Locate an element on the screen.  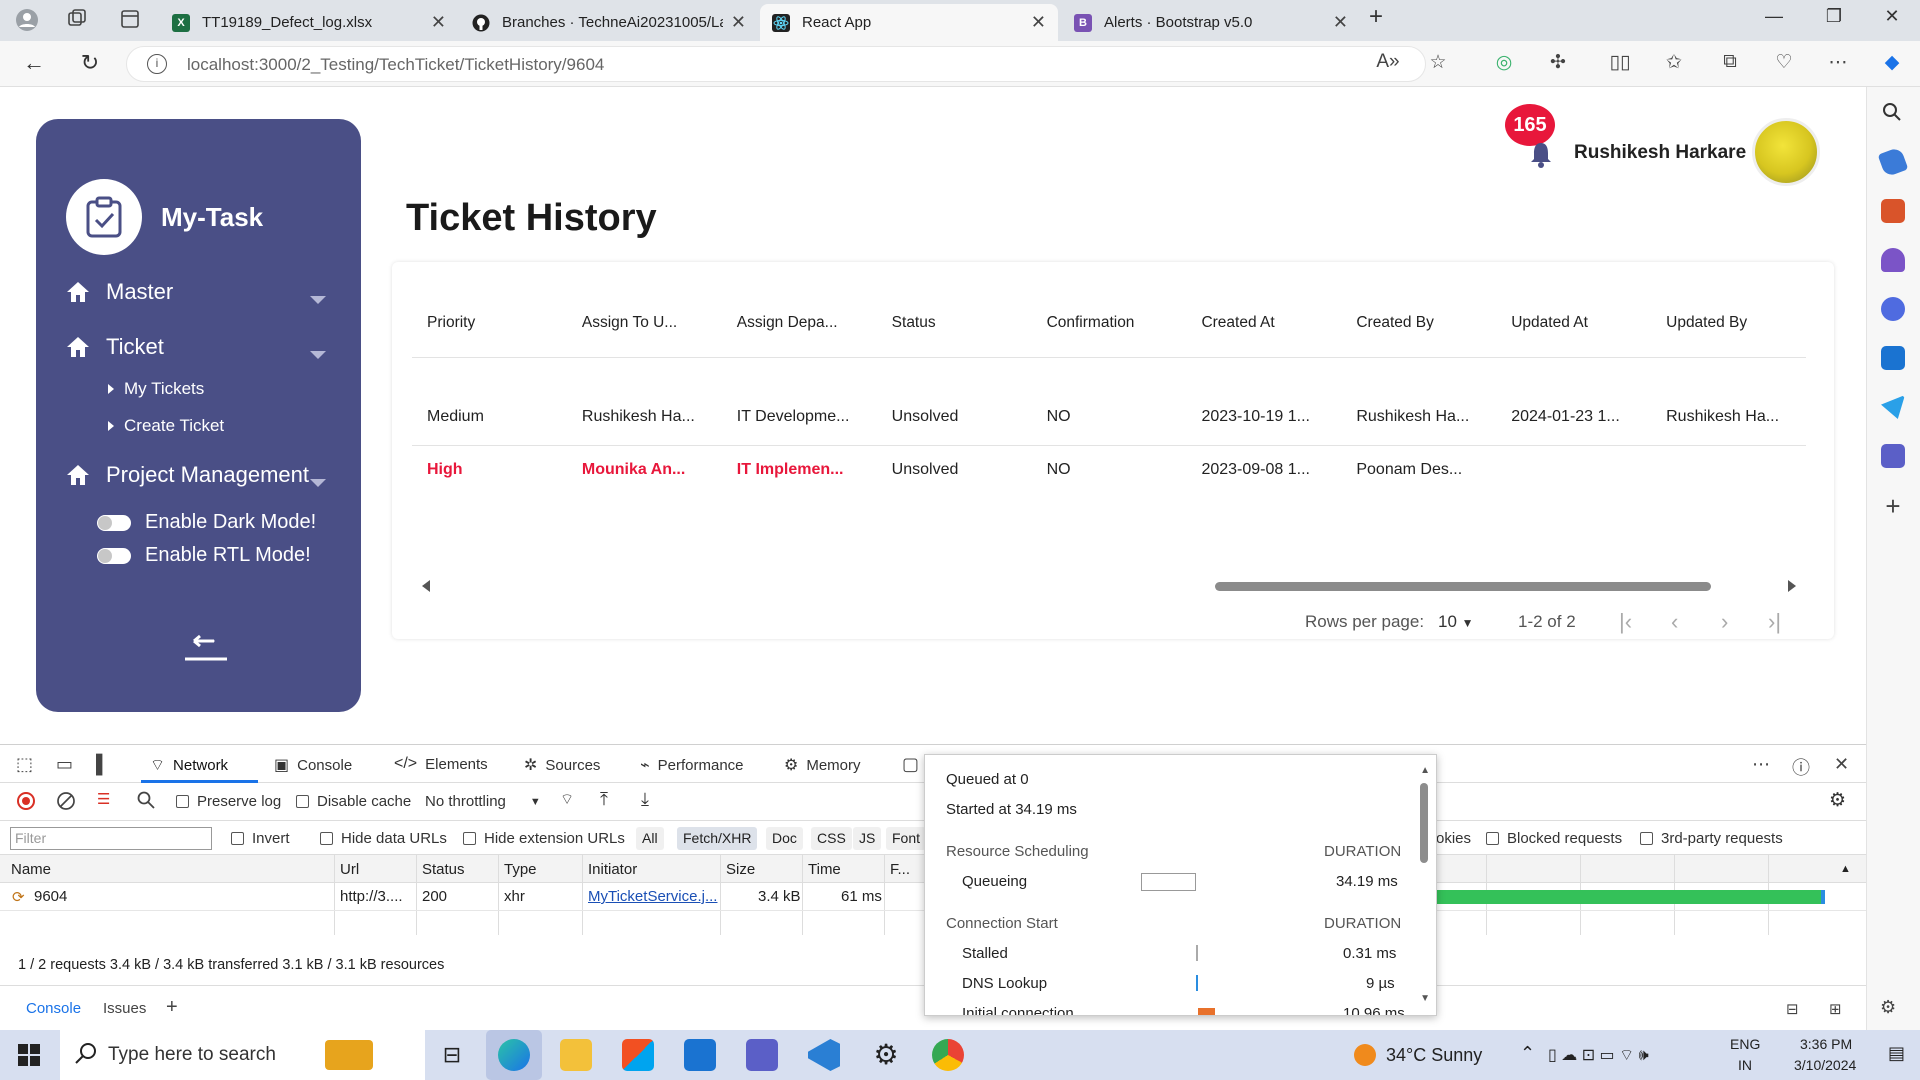
info-icon: i is located at coordinates (157, 64).